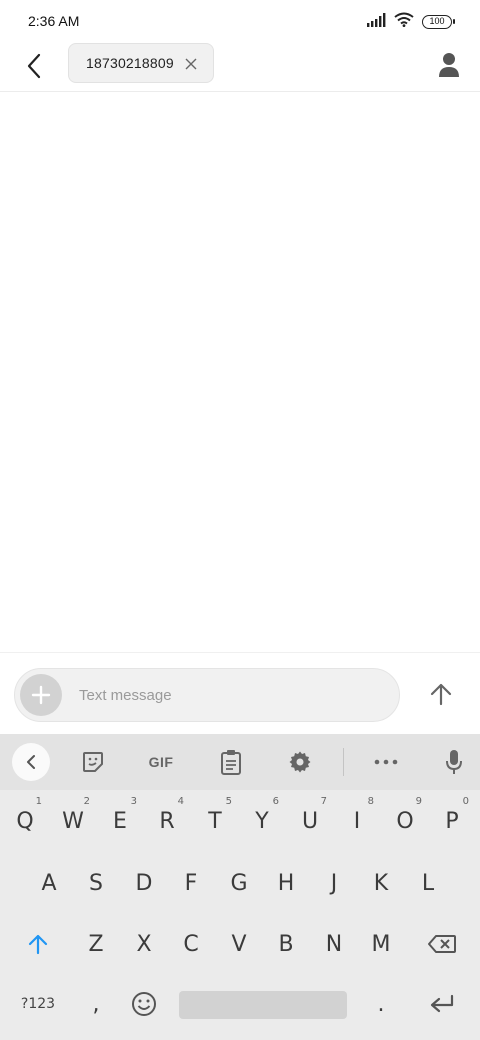 The width and height of the screenshot is (480, 1040). What do you see at coordinates (239, 944) in the screenshot?
I see `key-v: V` at bounding box center [239, 944].